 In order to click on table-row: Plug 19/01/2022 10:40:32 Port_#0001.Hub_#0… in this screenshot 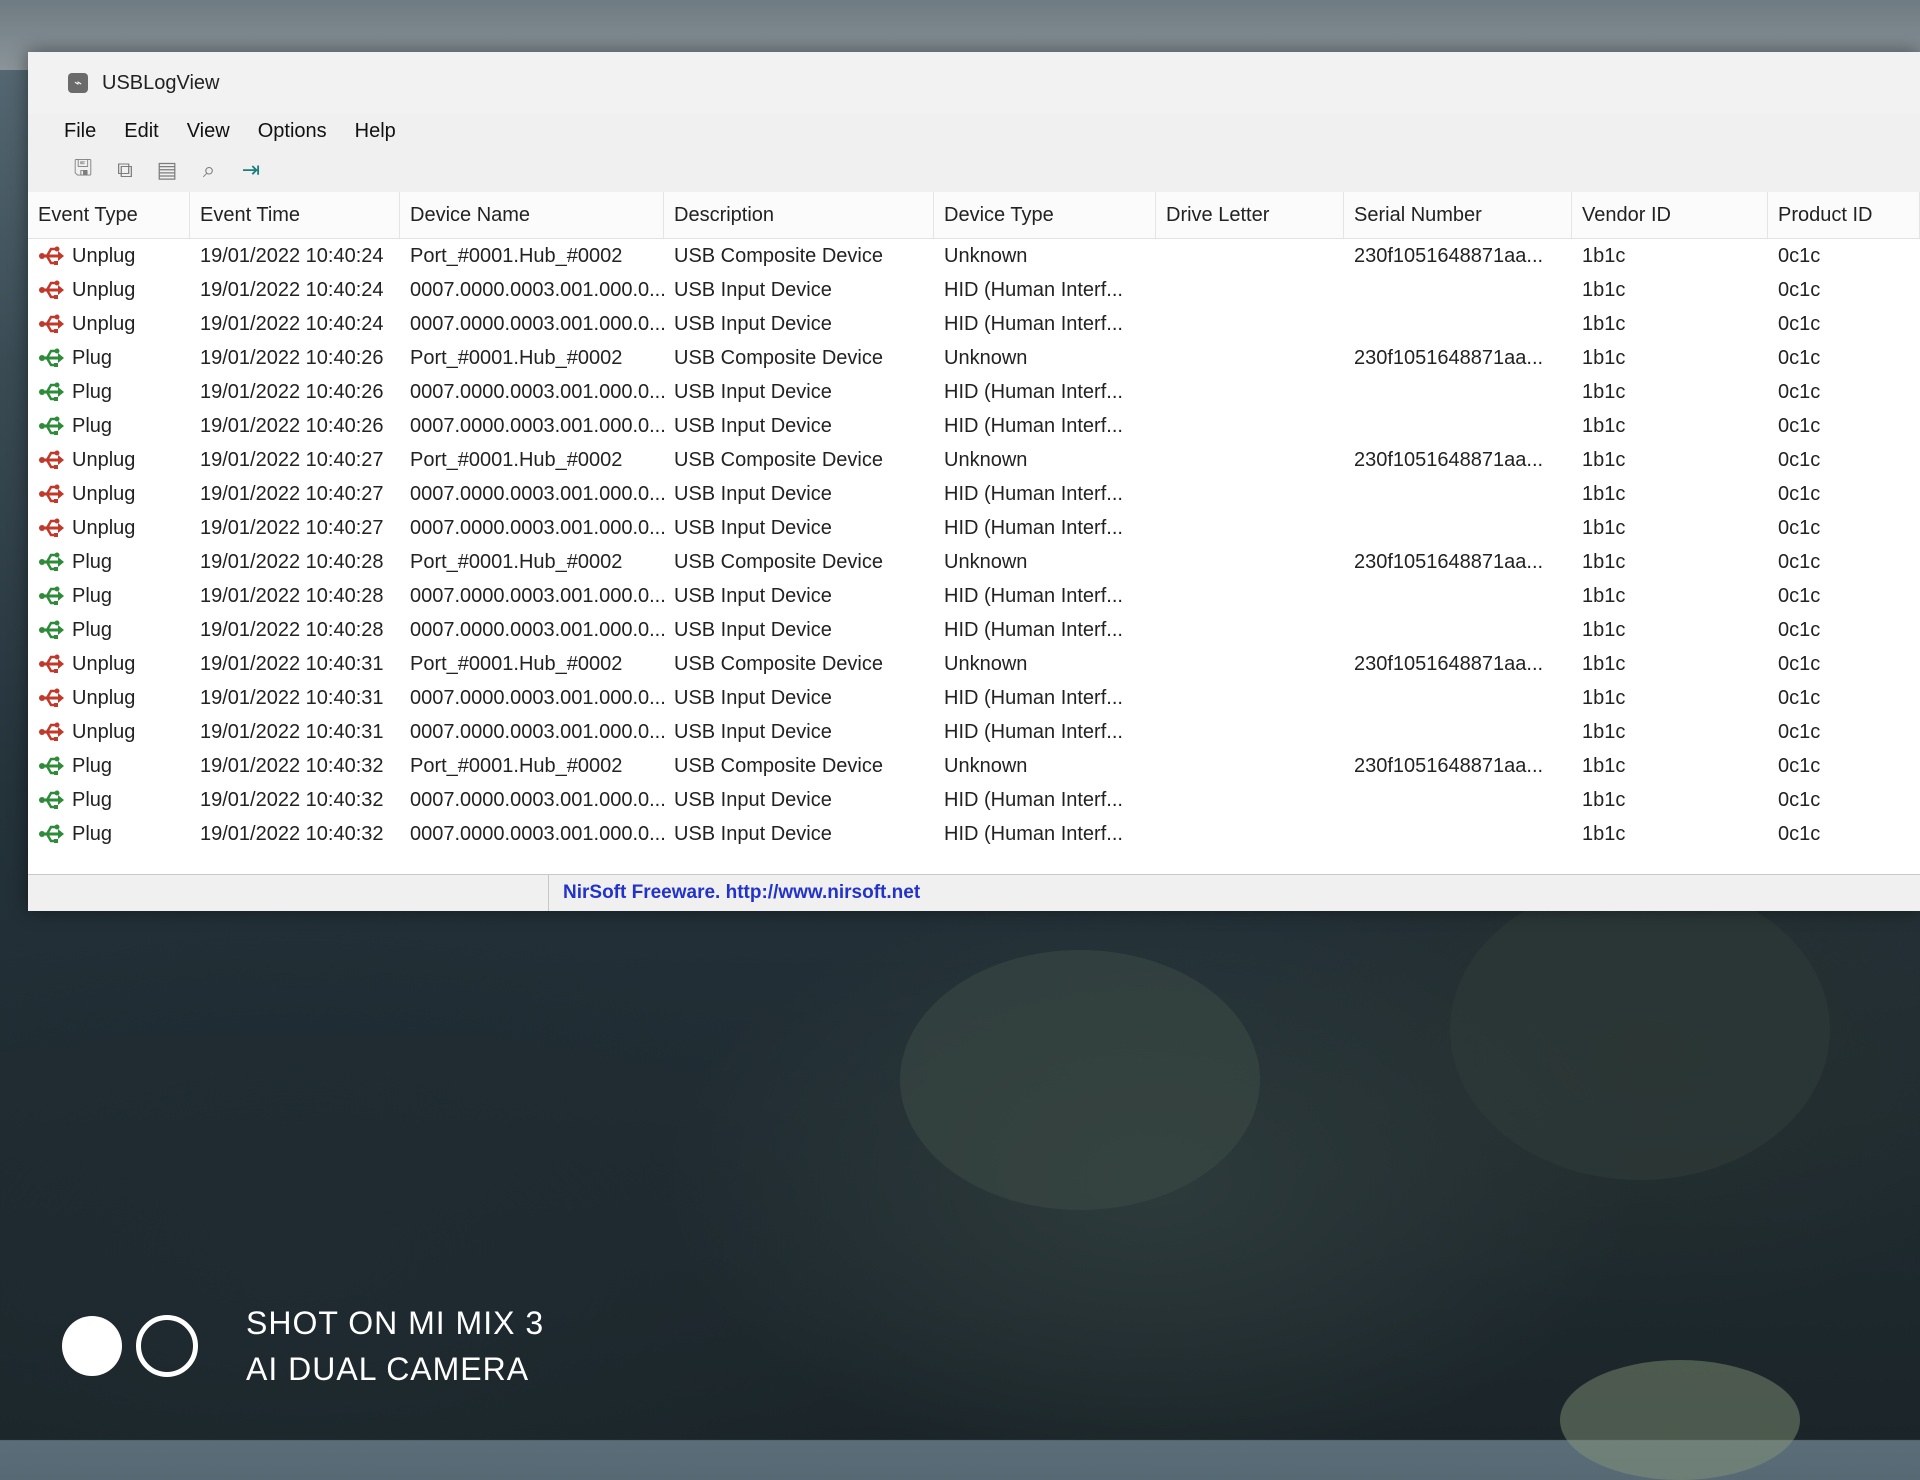, I will do `click(974, 766)`.